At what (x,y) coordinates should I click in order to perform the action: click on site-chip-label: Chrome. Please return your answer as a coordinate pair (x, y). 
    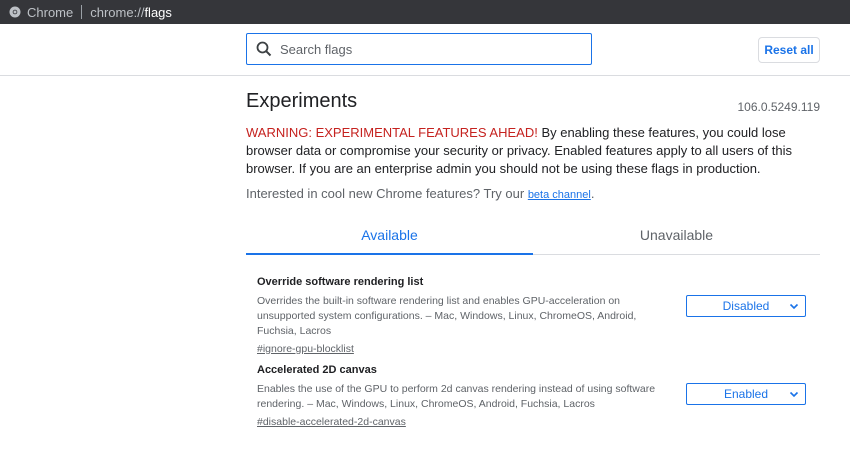
    Looking at the image, I should click on (50, 12).